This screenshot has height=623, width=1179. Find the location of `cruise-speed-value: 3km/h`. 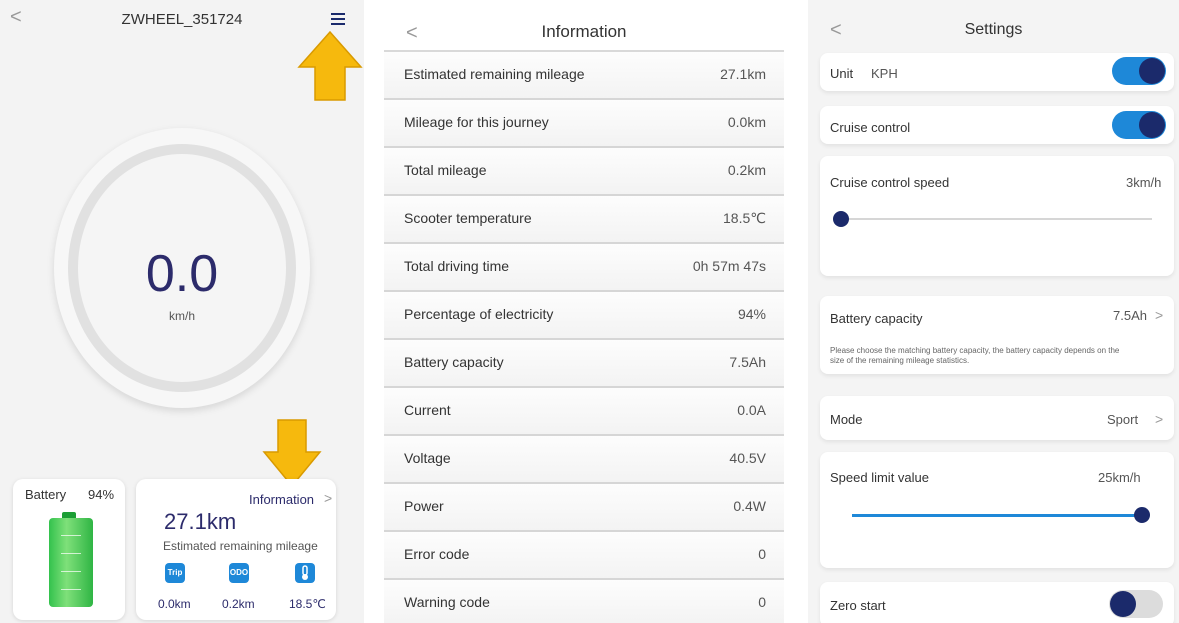

cruise-speed-value: 3km/h is located at coordinates (1144, 182).